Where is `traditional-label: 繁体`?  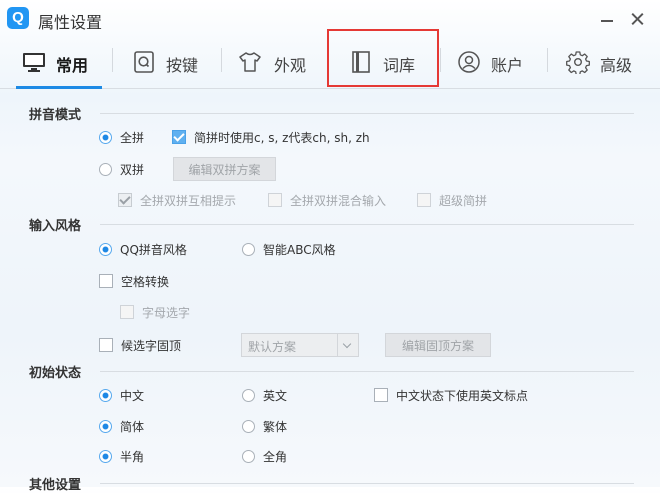
traditional-label: 繁体 is located at coordinates (275, 426).